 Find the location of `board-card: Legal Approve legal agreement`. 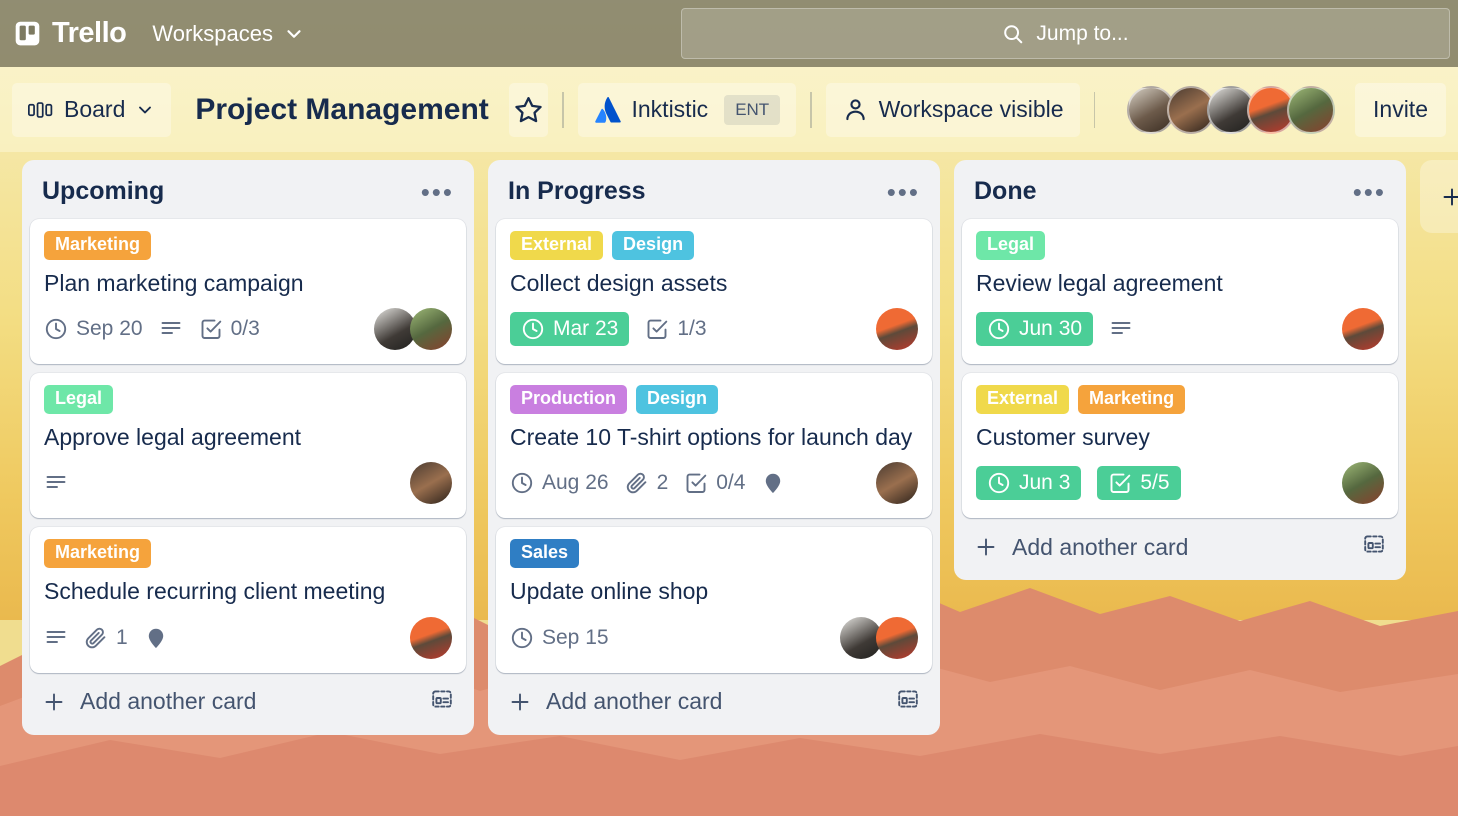

board-card: Legal Approve legal agreement is located at coordinates (248, 446).